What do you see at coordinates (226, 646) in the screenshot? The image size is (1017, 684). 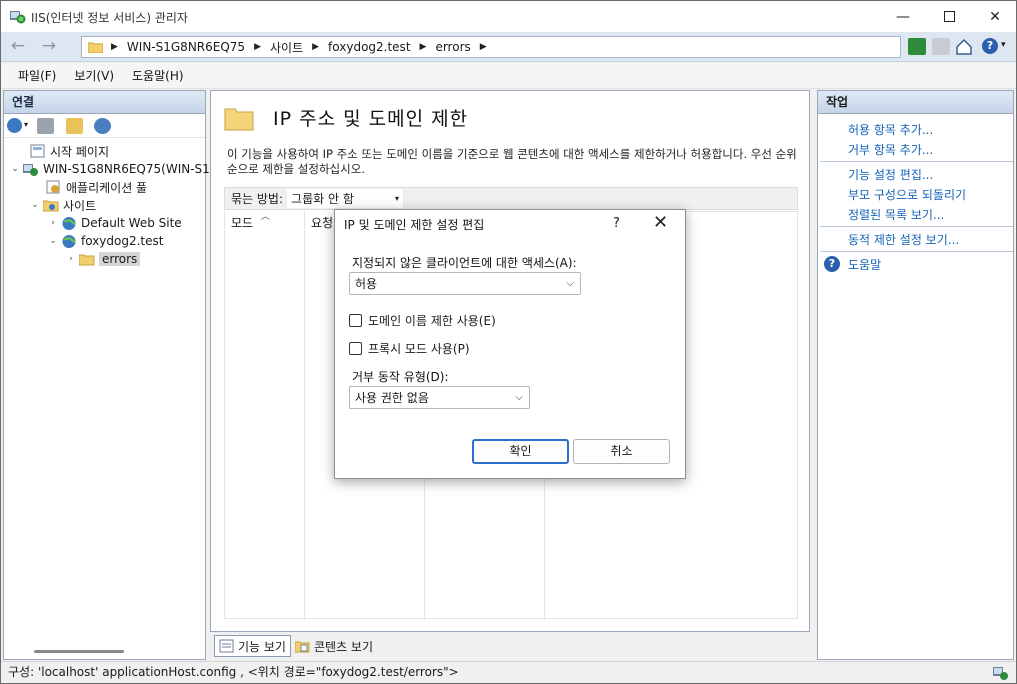 I see `features-view-icon` at bounding box center [226, 646].